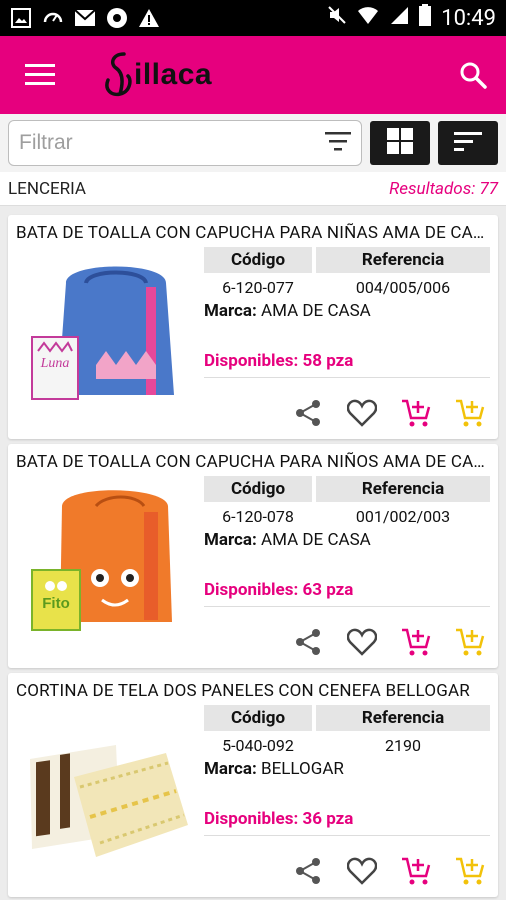 This screenshot has width=506, height=900. What do you see at coordinates (399, 18) in the screenshot?
I see `signal-icon` at bounding box center [399, 18].